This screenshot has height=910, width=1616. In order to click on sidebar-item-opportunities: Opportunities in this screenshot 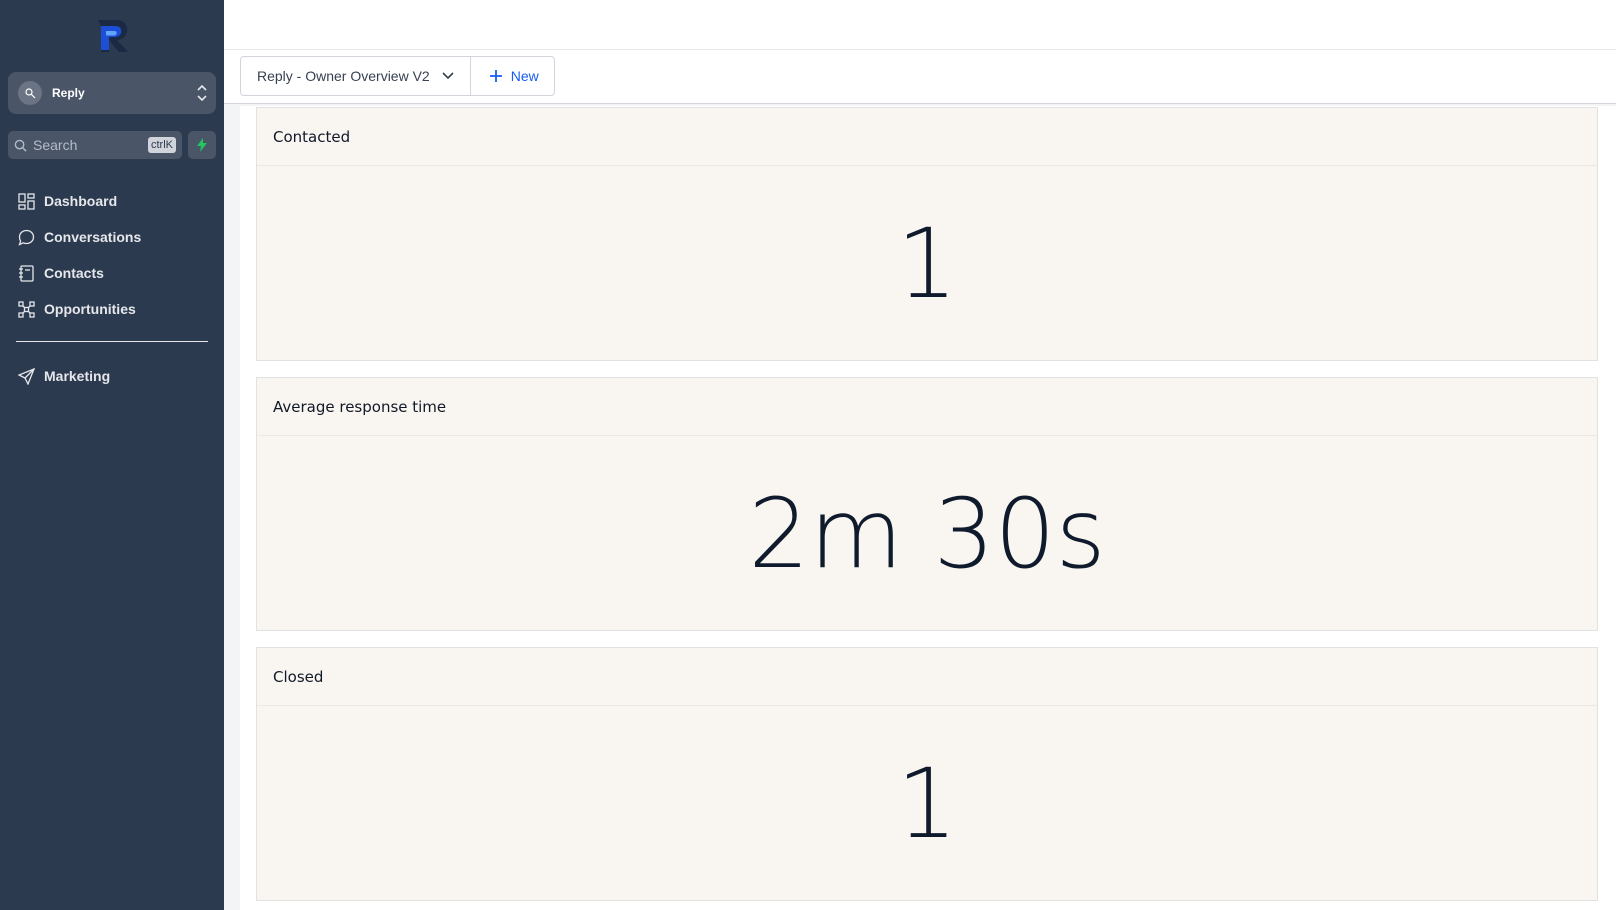, I will do `click(112, 309)`.